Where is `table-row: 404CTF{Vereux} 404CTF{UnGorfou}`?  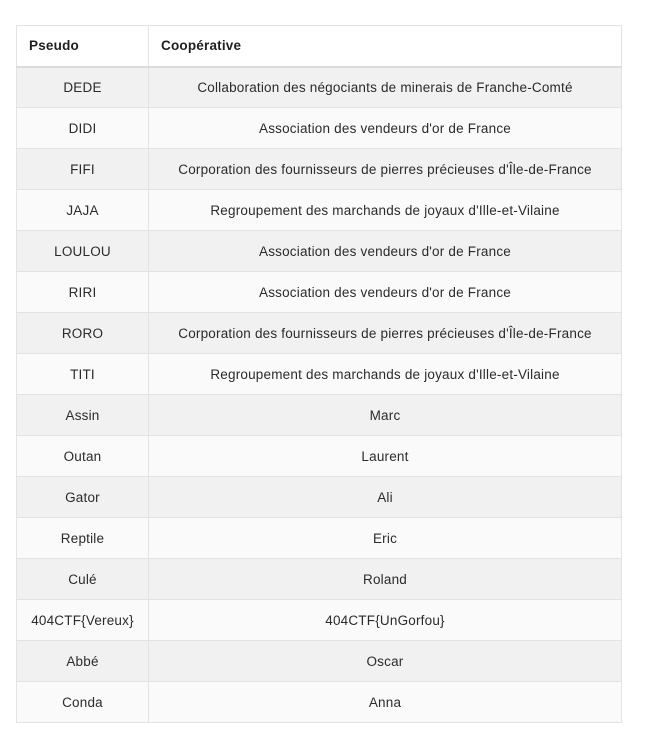
table-row: 404CTF{Vereux} 404CTF{UnGorfou} is located at coordinates (319, 620).